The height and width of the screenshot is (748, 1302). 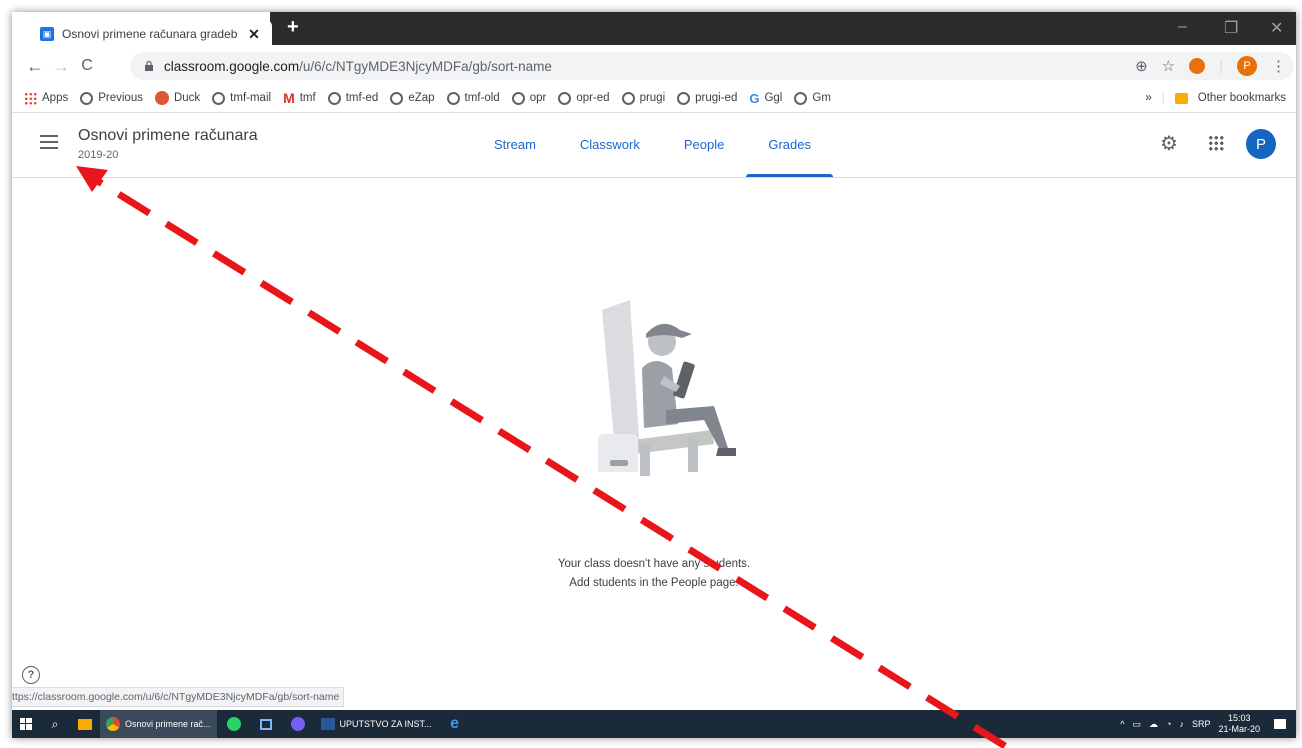 I want to click on browser-tab: ▣ Osnovi primene računara gradeb ✕, so click(x=149, y=34).